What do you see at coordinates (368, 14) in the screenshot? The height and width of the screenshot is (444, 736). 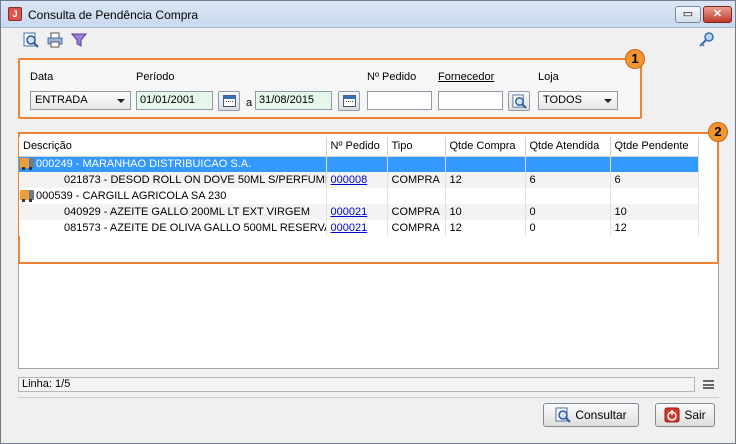 I see `title-bar: J Consulta de Pendência Compra ▭ ✕` at bounding box center [368, 14].